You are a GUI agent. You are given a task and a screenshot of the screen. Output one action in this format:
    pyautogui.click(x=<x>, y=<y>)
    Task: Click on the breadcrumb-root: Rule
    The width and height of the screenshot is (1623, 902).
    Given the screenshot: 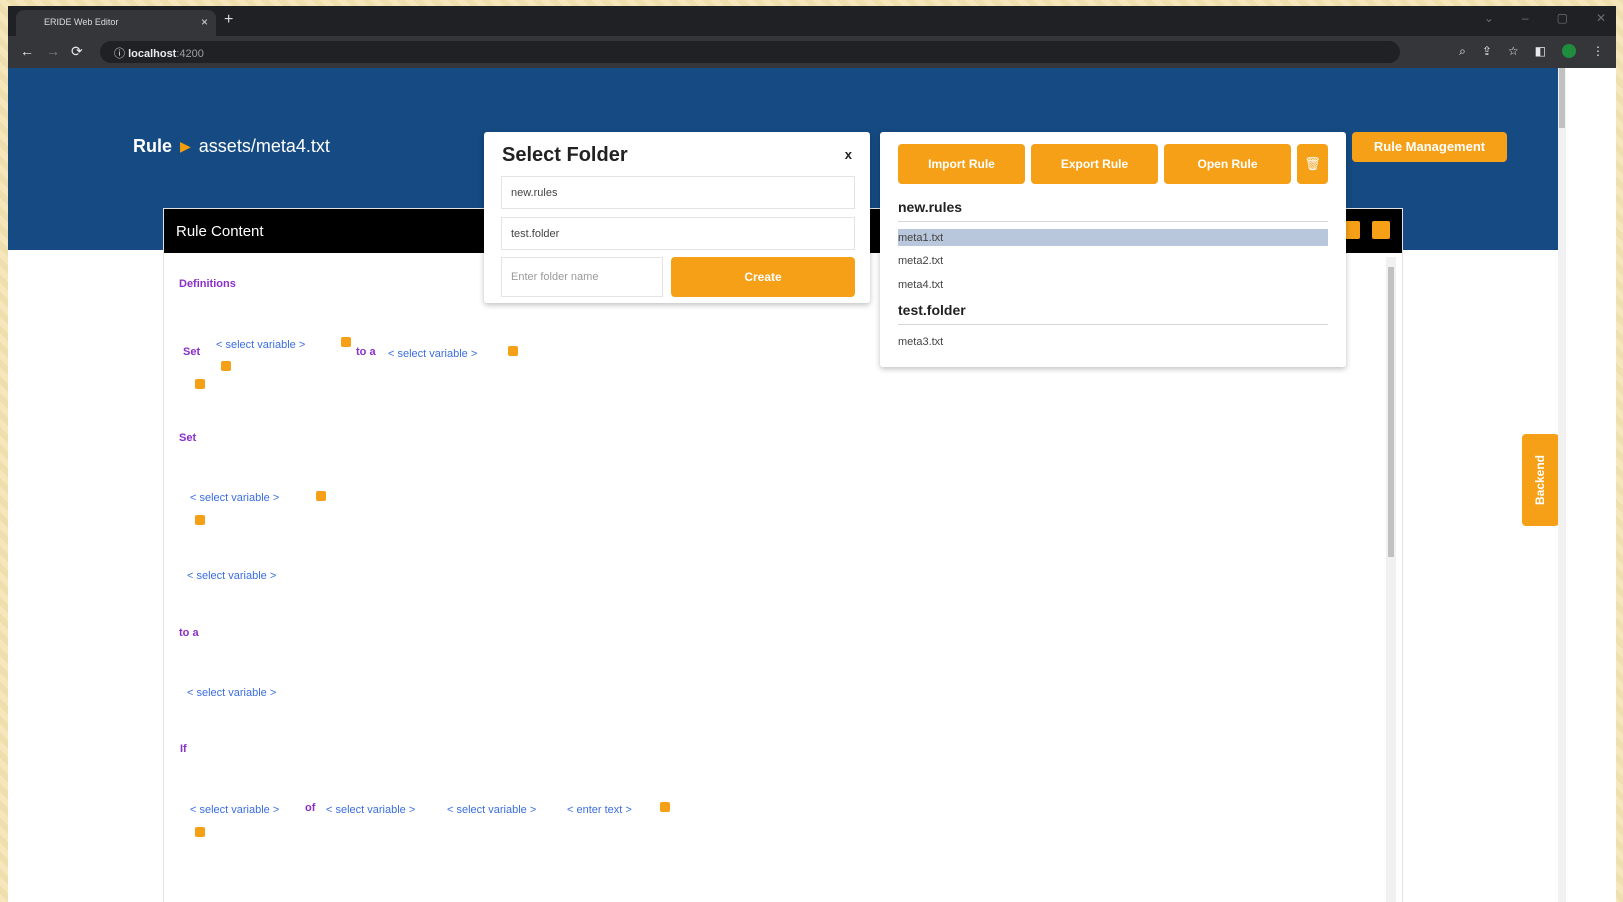 What is the action you would take?
    pyautogui.click(x=152, y=146)
    